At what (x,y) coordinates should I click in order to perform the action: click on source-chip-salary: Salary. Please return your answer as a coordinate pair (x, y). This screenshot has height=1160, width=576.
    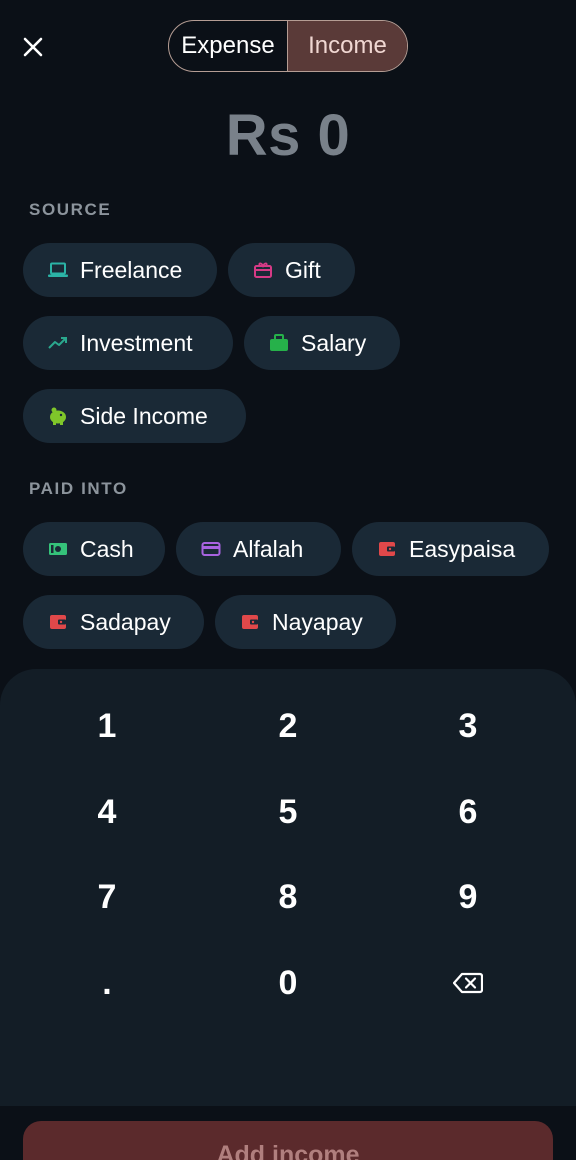
    Looking at the image, I should click on (322, 343).